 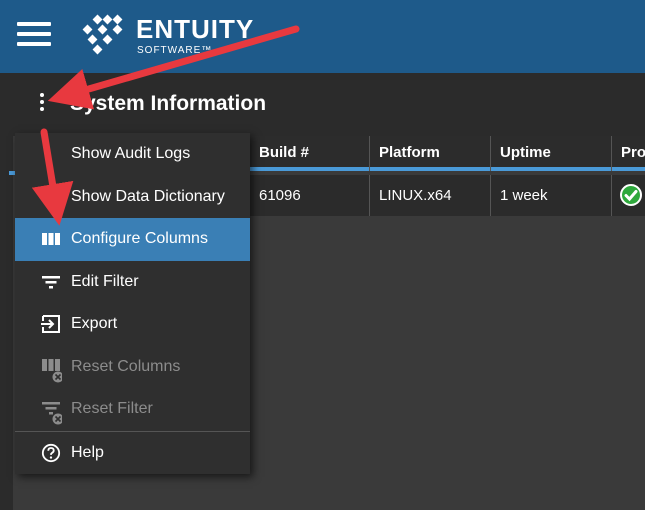 I want to click on menu-item-label: Edit Filter, so click(x=105, y=281).